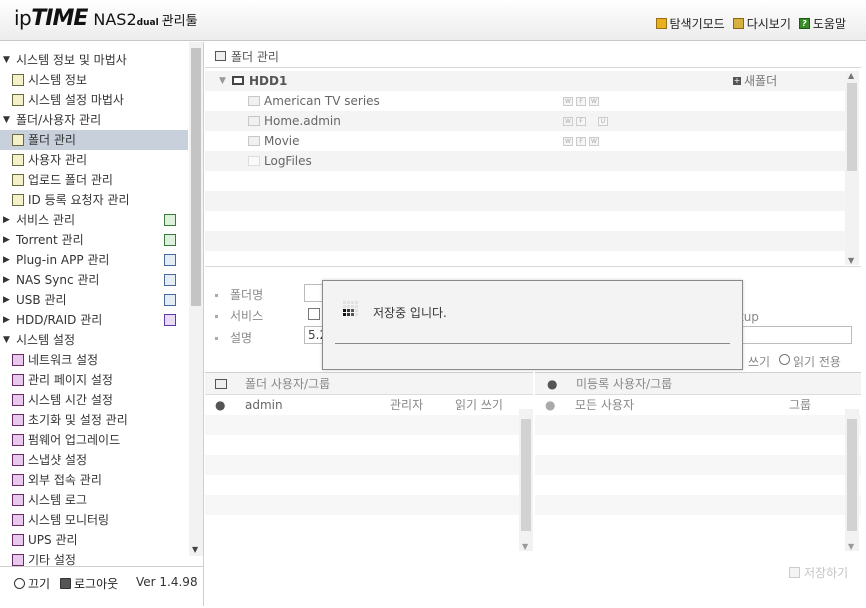  What do you see at coordinates (761, 23) in the screenshot?
I see `refresh-link: 다시보기` at bounding box center [761, 23].